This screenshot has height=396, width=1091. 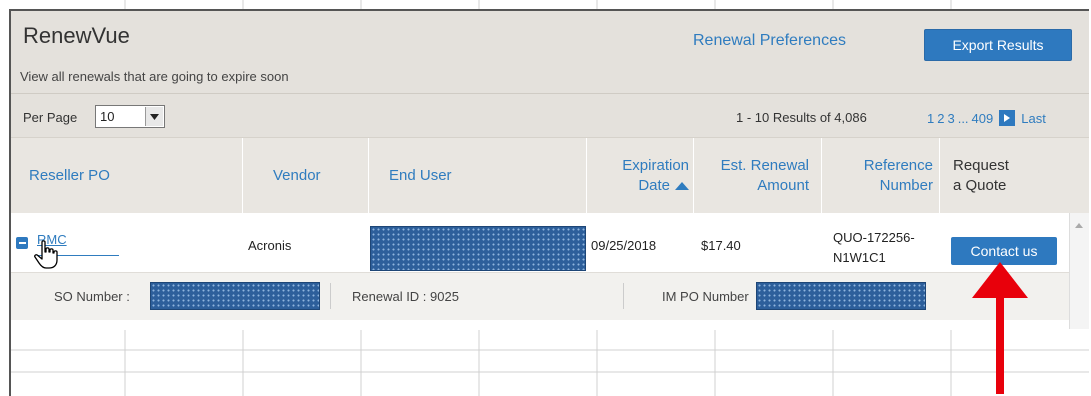 I want to click on reference-number-cell: QUO-172256- N1W1C1, so click(x=874, y=248).